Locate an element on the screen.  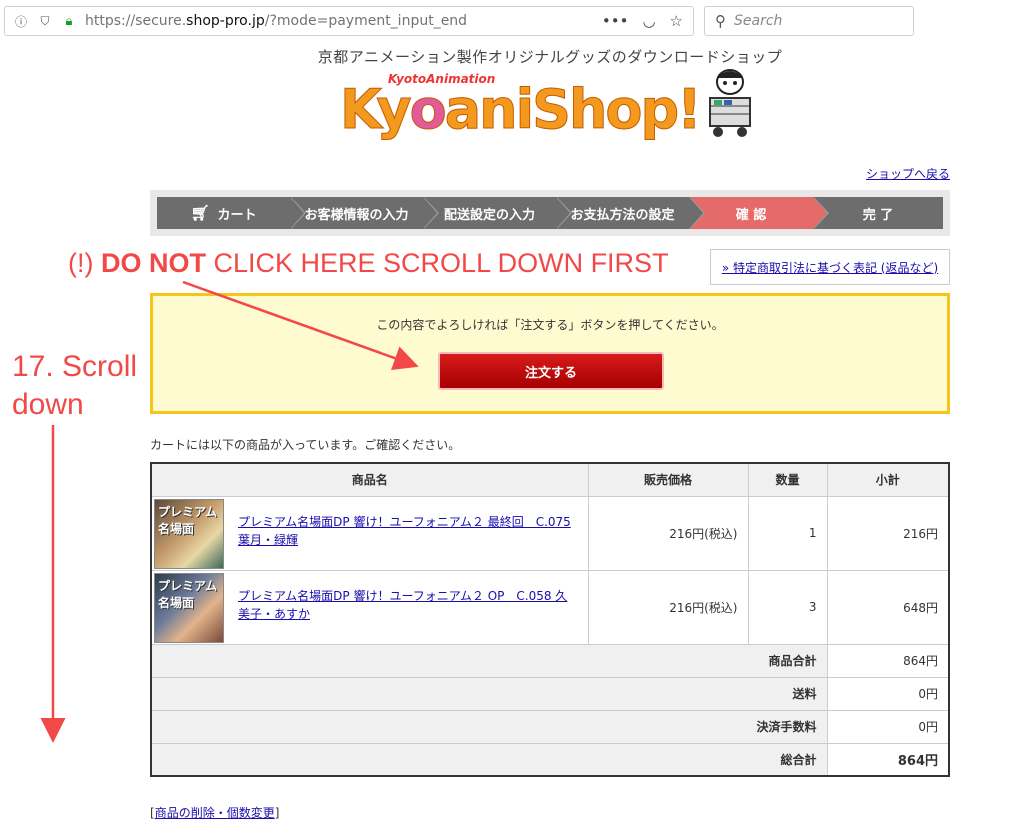
step-complete: 完 了 is located at coordinates (878, 215).